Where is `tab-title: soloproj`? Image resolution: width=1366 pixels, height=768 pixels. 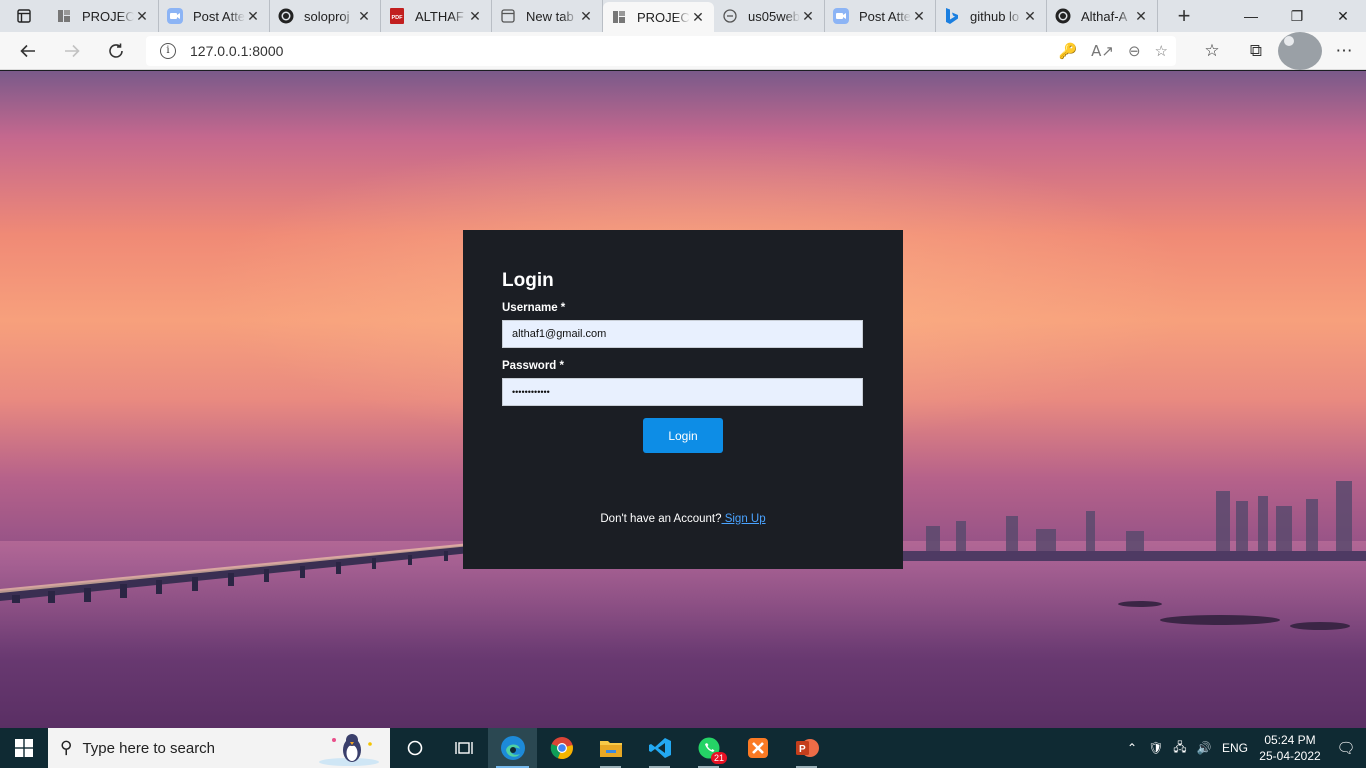
tab-title: soloproj is located at coordinates (327, 16).